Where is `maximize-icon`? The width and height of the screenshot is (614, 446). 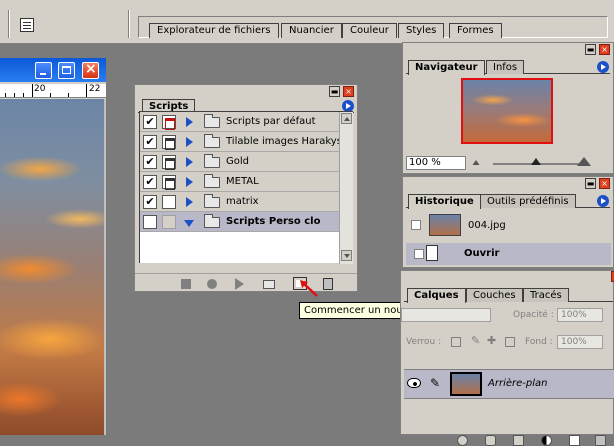 maximize-icon is located at coordinates (66, 70).